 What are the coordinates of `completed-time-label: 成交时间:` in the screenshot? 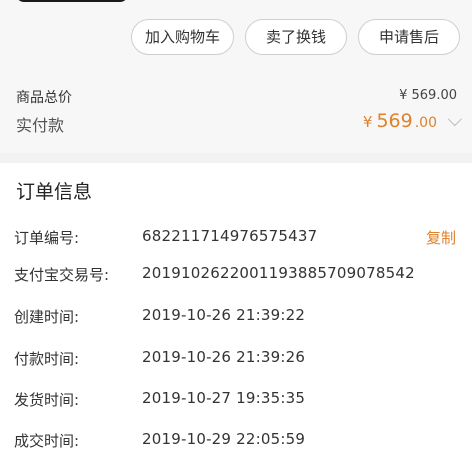 It's located at (47, 441).